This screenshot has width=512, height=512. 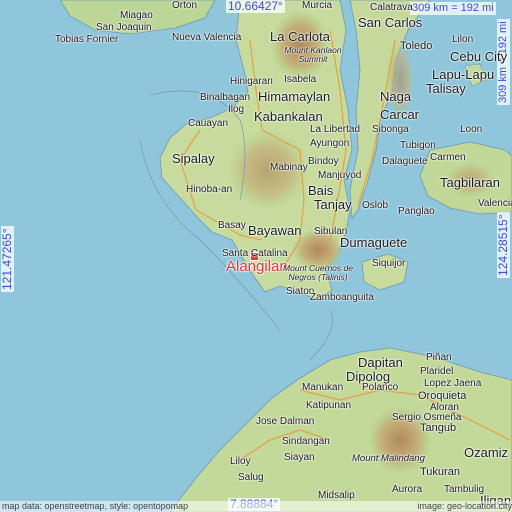 What do you see at coordinates (300, 36) in the screenshot?
I see `place-label: La Carlota` at bounding box center [300, 36].